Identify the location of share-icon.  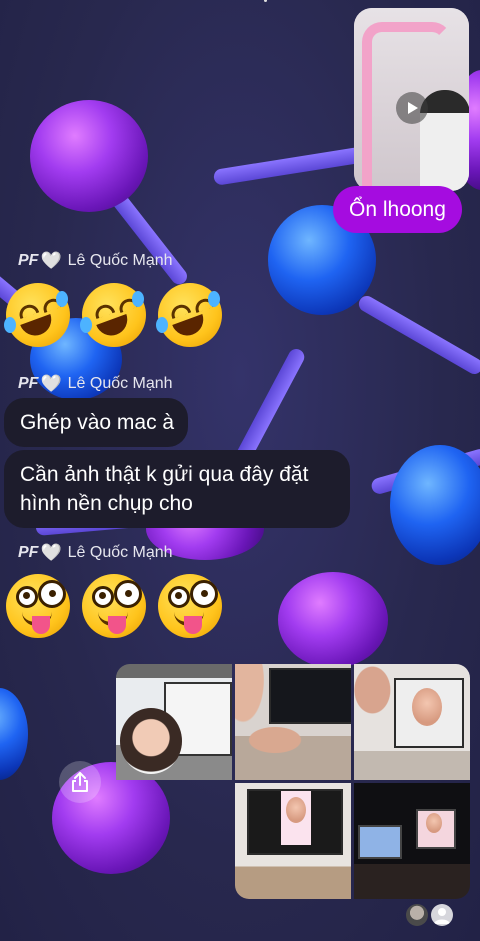
(80, 782).